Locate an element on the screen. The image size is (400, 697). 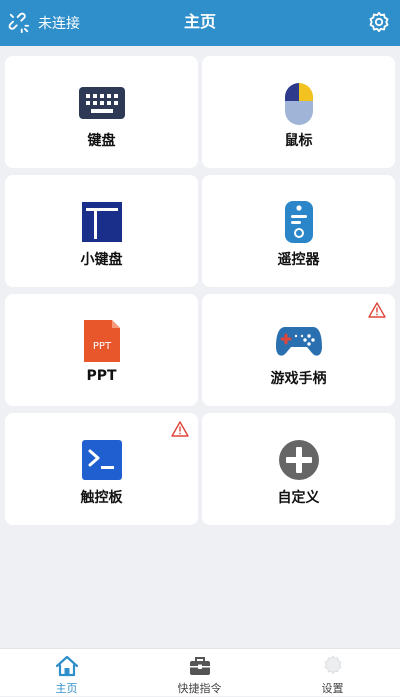
ppt-file-icon: PPT is located at coordinates (102, 341).